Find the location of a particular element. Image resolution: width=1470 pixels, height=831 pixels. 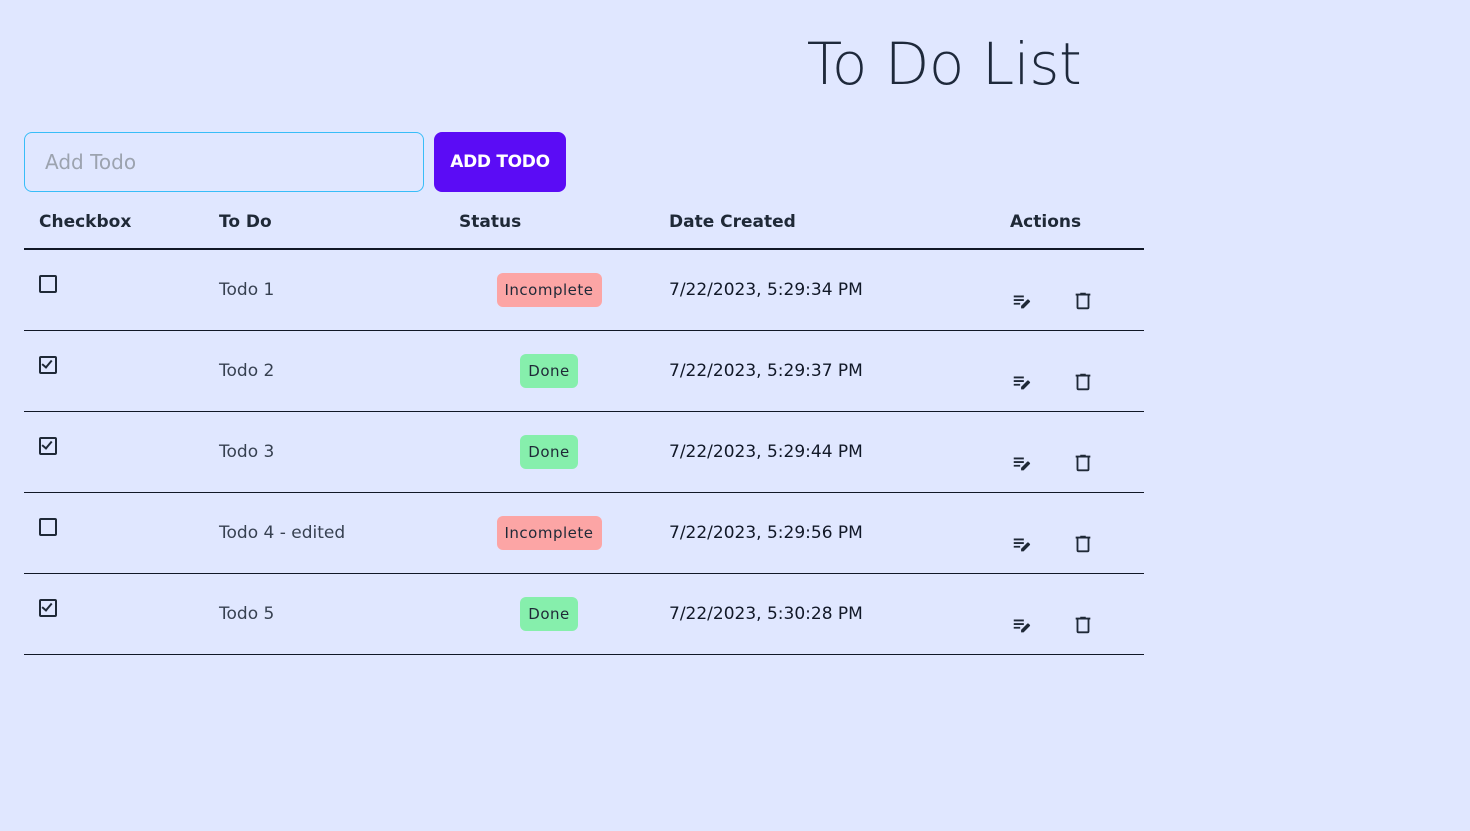

table-row: Todo 1 Incomplete 7/22/2023, 5:29:34 PM is located at coordinates (584, 290).